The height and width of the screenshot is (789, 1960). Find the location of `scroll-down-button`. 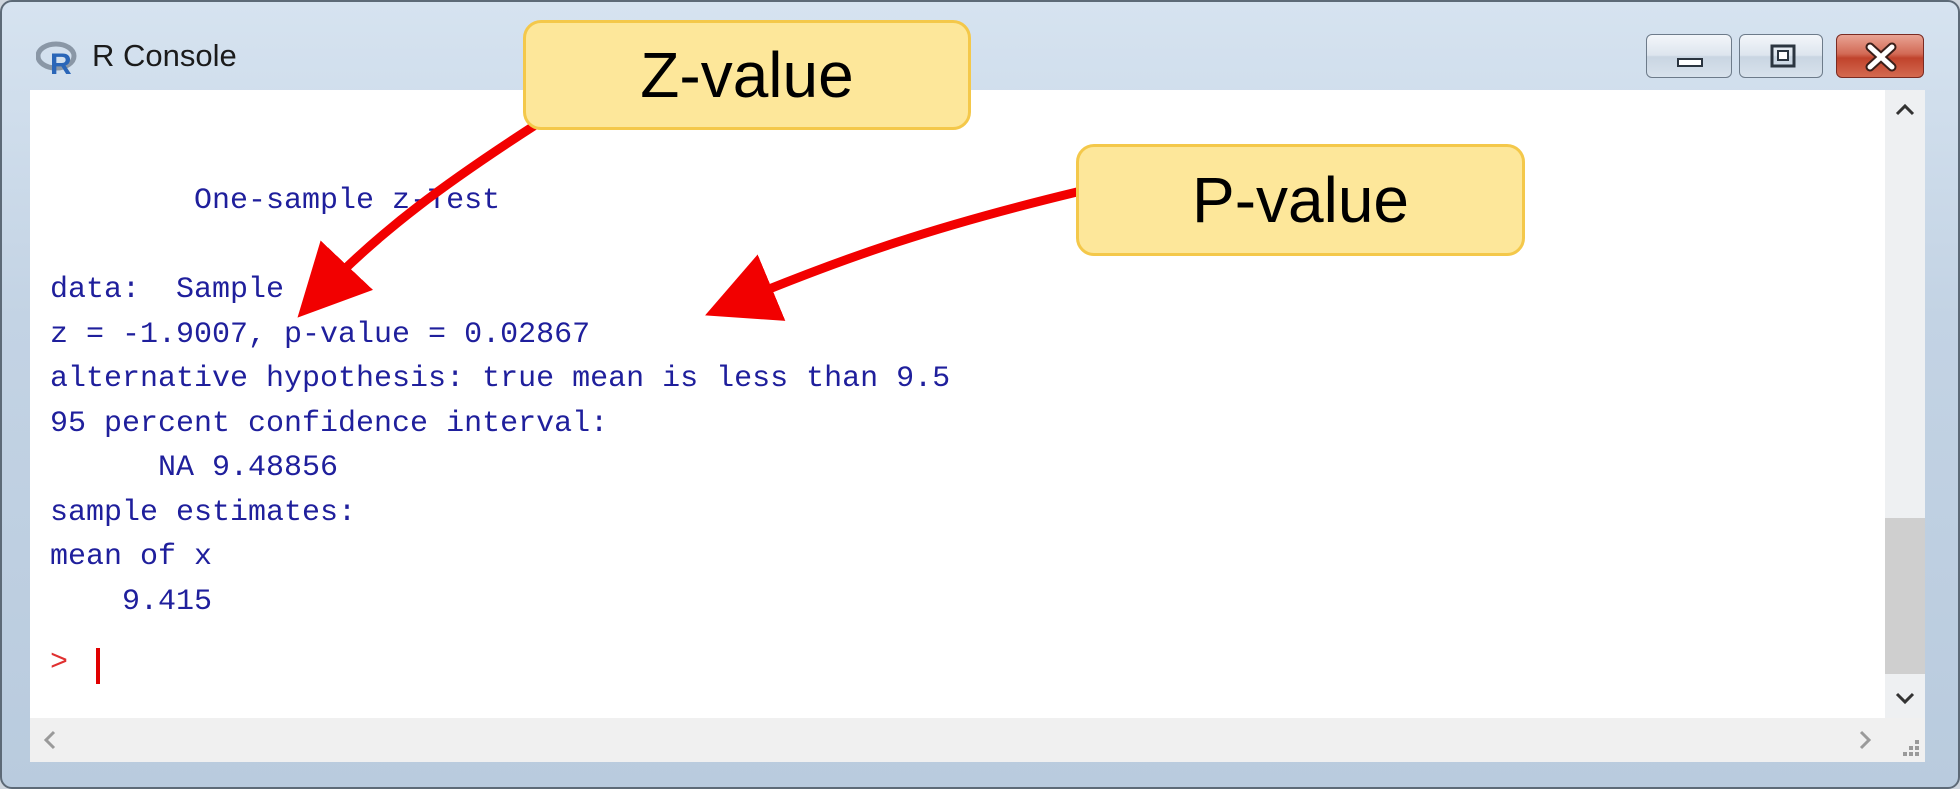

scroll-down-button is located at coordinates (1905, 698).